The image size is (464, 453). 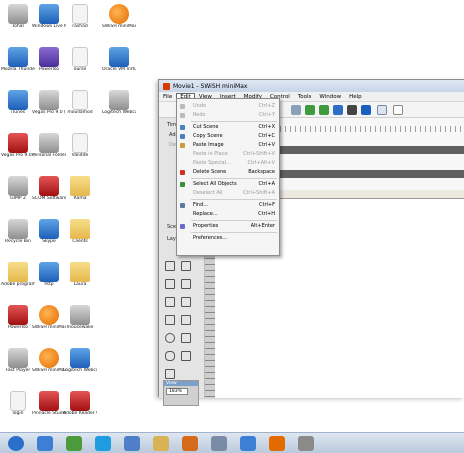 What do you see at coordinates (219, 443) in the screenshot?
I see `files-icon` at bounding box center [219, 443].